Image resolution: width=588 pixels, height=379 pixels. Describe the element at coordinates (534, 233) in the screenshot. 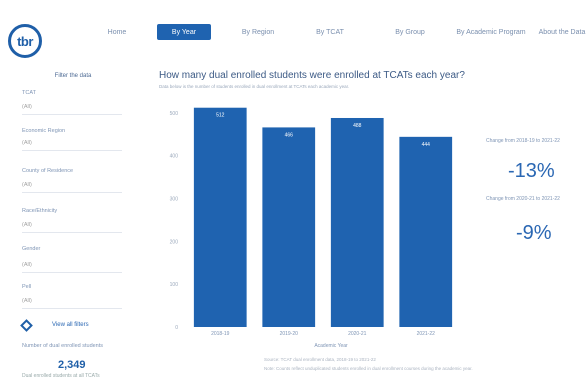

I see `kpi-value-recent-change: -9%` at that location.